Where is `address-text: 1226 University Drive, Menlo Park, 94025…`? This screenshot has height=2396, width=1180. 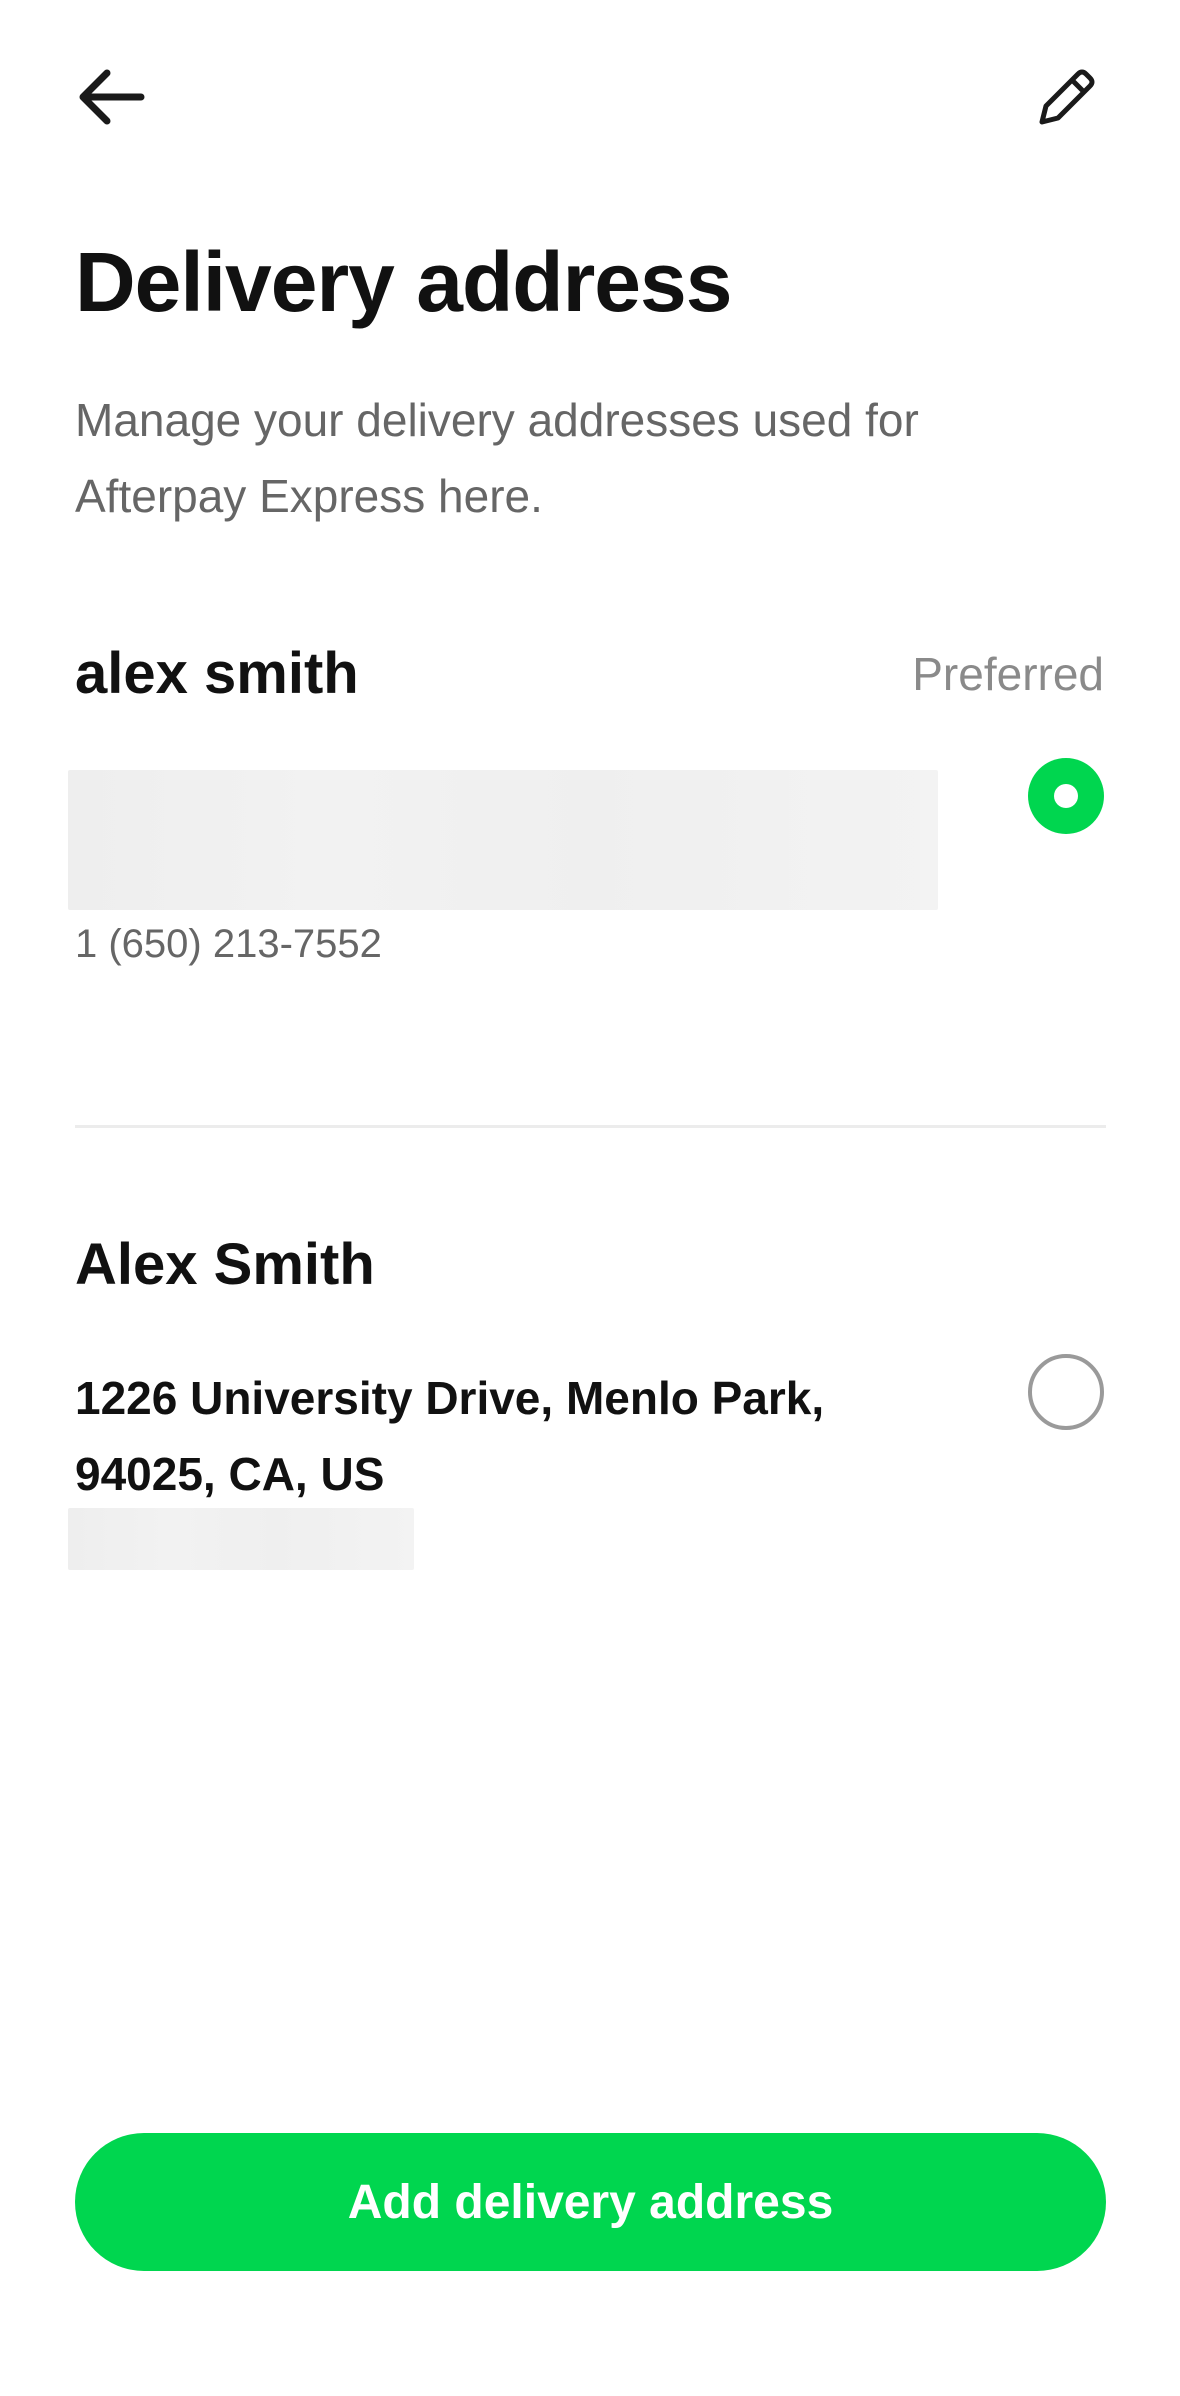
address-text: 1226 University Drive, Menlo Park, 94025… is located at coordinates (450, 1436).